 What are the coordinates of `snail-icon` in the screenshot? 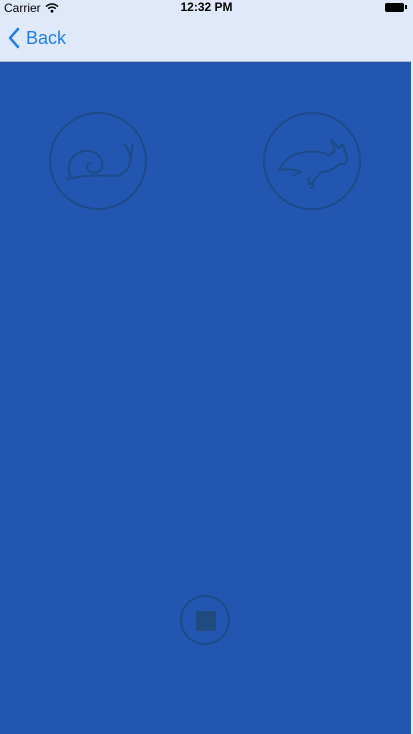 It's located at (100, 161).